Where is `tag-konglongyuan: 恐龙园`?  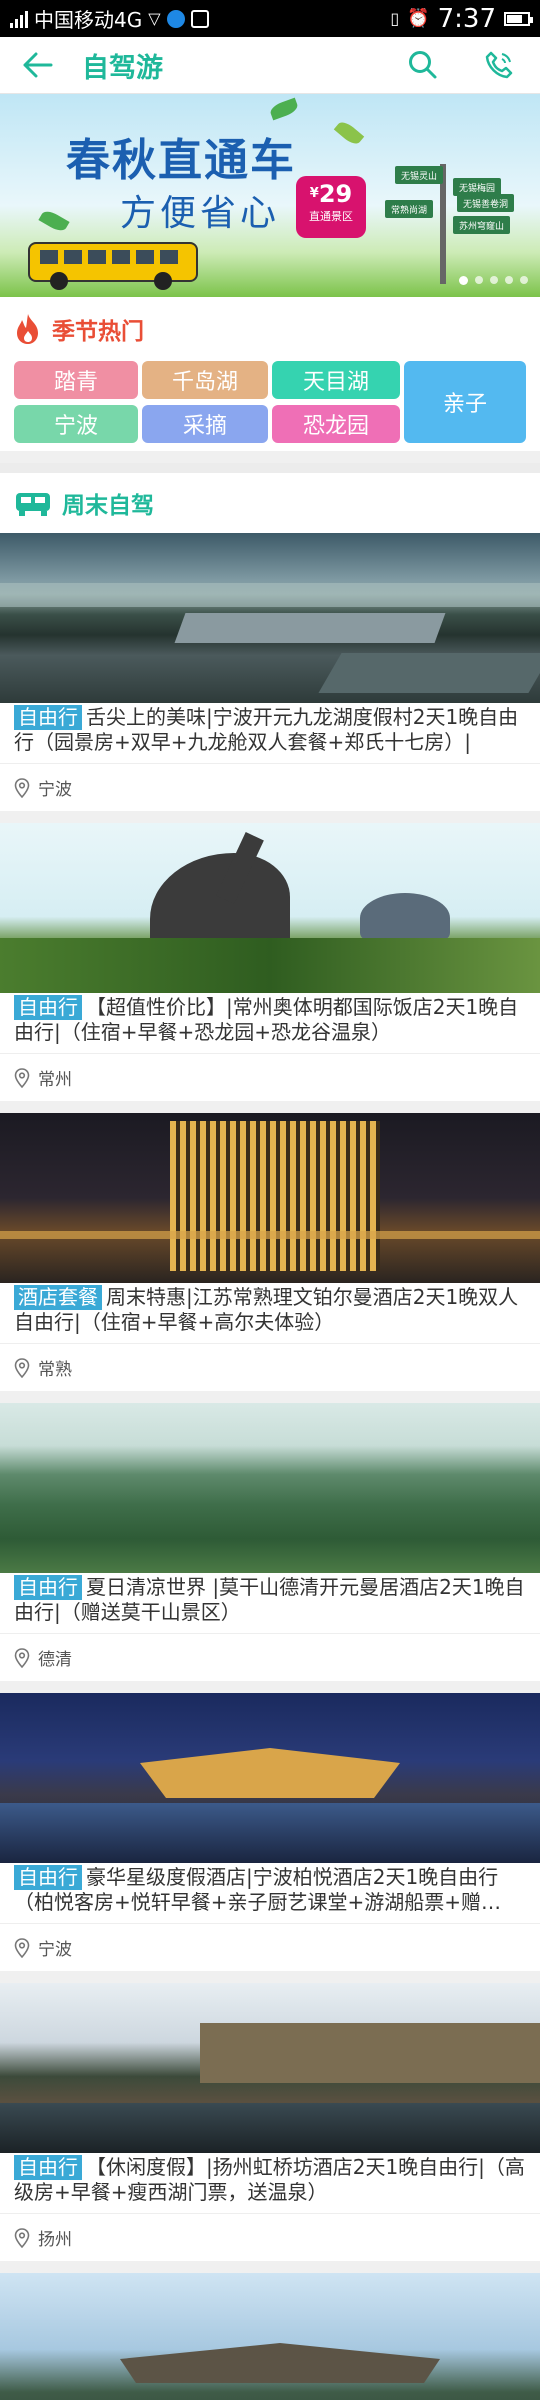
tag-konglongyuan: 恐龙园 is located at coordinates (336, 424).